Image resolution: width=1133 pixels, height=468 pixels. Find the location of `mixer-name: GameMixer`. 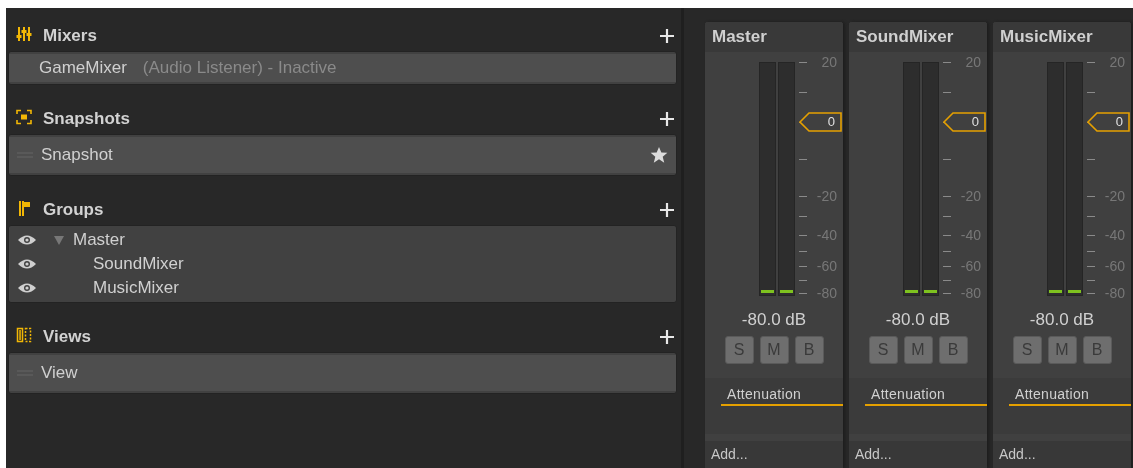

mixer-name: GameMixer is located at coordinates (83, 68).